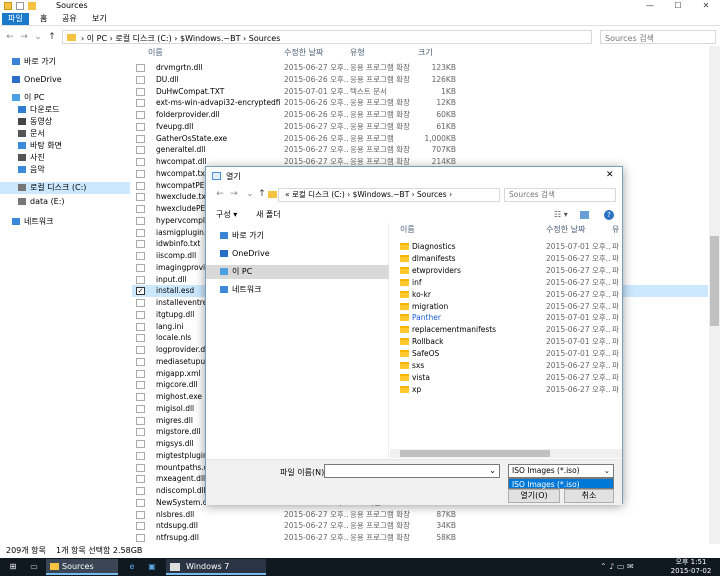 This screenshot has width=720, height=576. What do you see at coordinates (609, 215) in the screenshot?
I see `help-icon: ?` at bounding box center [609, 215].